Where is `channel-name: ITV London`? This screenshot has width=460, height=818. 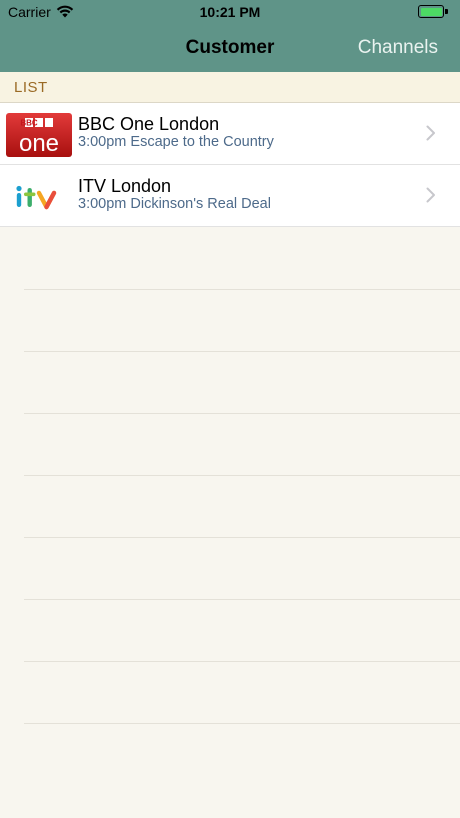
channel-name: ITV London is located at coordinates (125, 186).